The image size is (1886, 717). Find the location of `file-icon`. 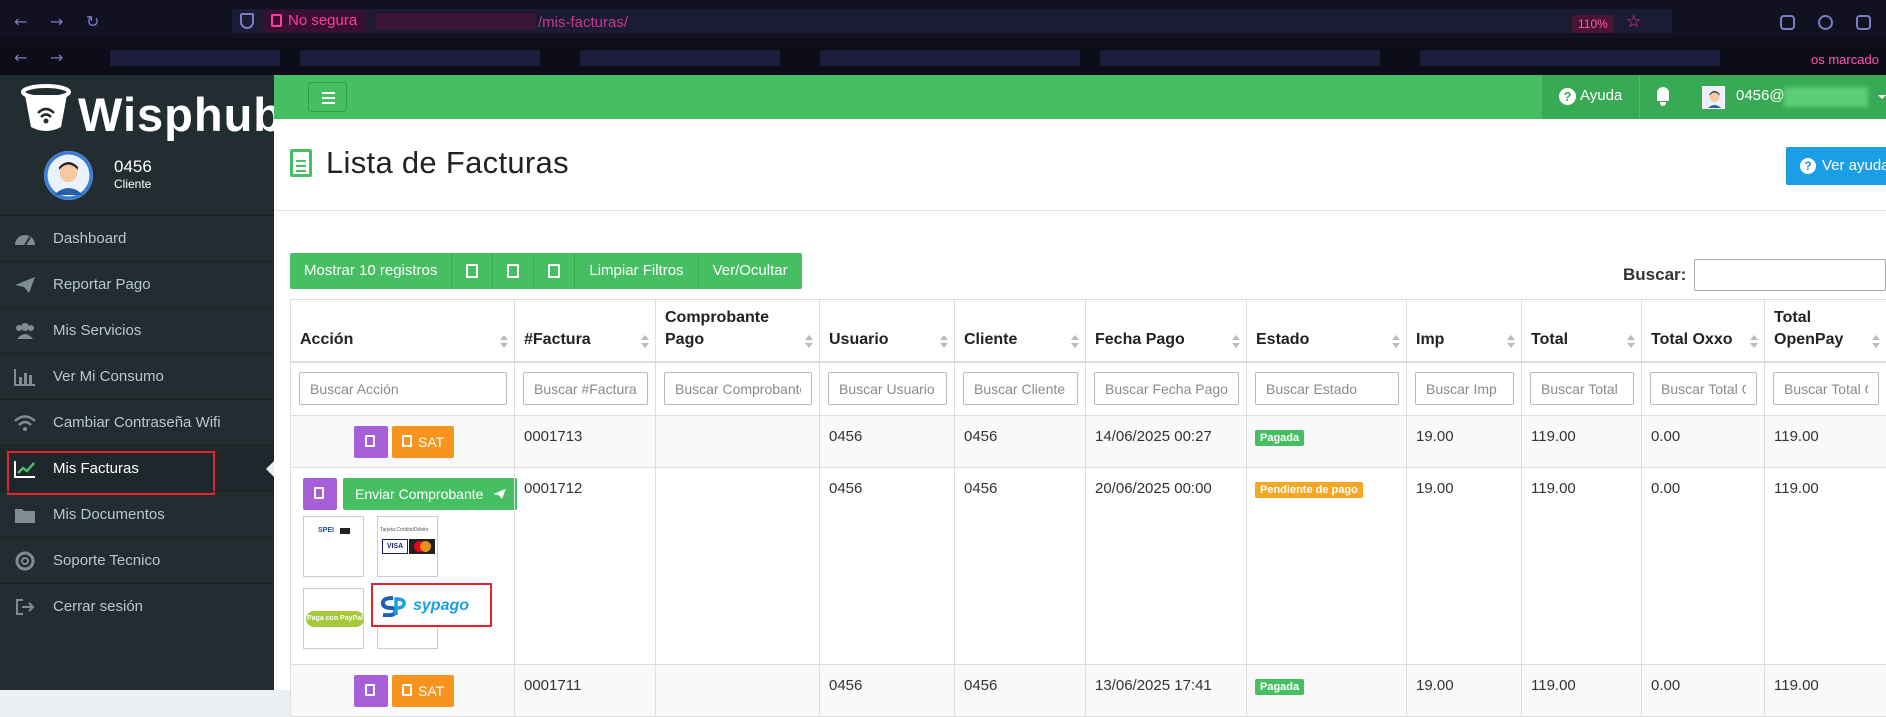

file-icon is located at coordinates (370, 441).